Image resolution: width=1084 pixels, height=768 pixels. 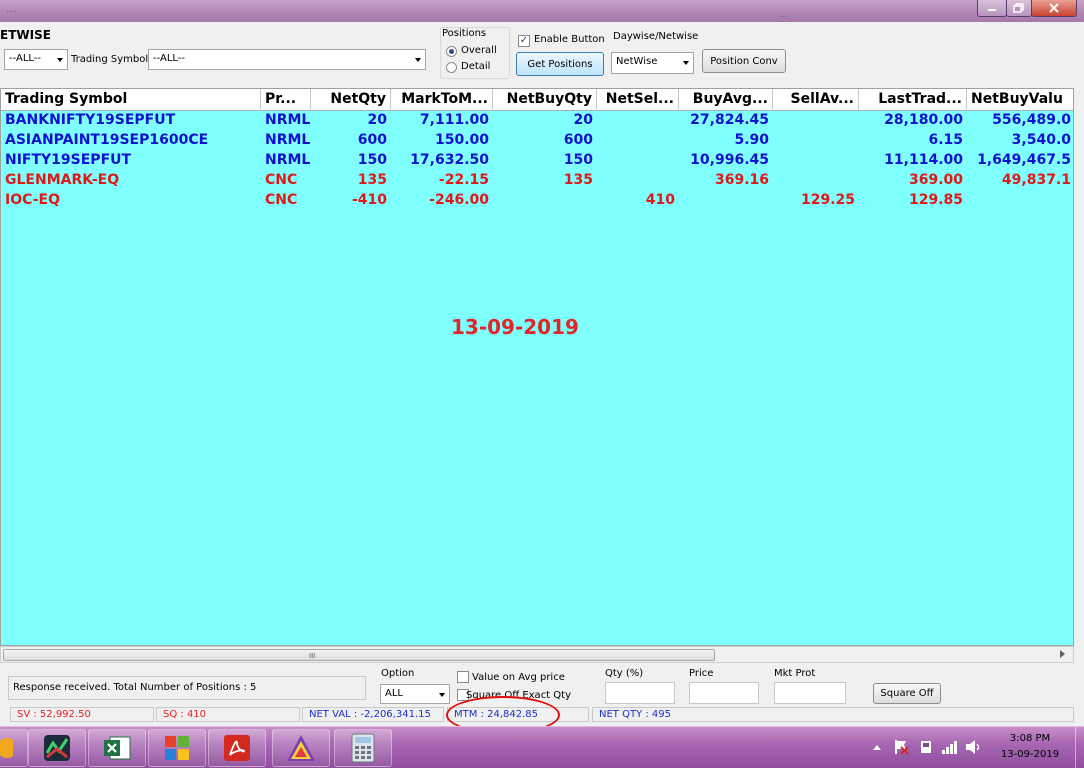 I want to click on action-center-flag-icon, so click(x=901, y=747).